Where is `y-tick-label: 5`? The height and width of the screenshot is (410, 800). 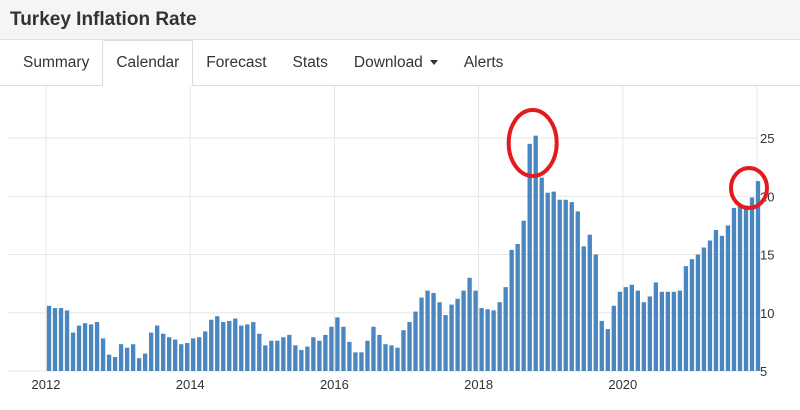 y-tick-label: 5 is located at coordinates (763, 371).